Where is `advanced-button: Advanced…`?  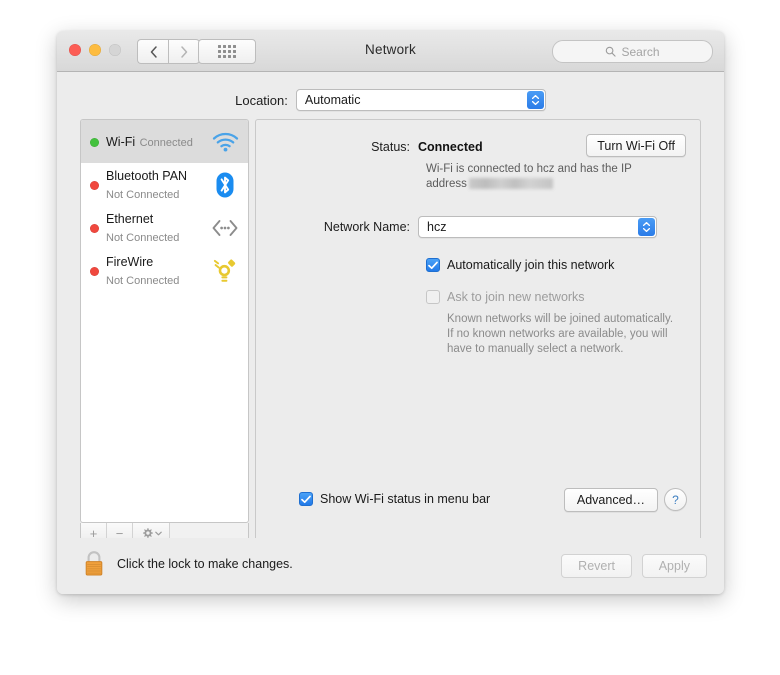
advanced-button: Advanced… is located at coordinates (610, 500).